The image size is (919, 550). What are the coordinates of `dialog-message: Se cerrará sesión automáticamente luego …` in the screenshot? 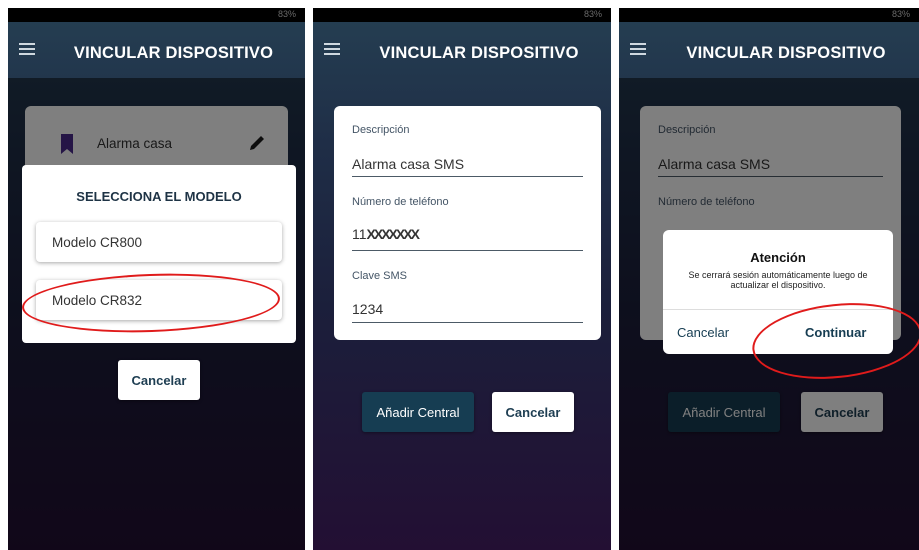 It's located at (778, 280).